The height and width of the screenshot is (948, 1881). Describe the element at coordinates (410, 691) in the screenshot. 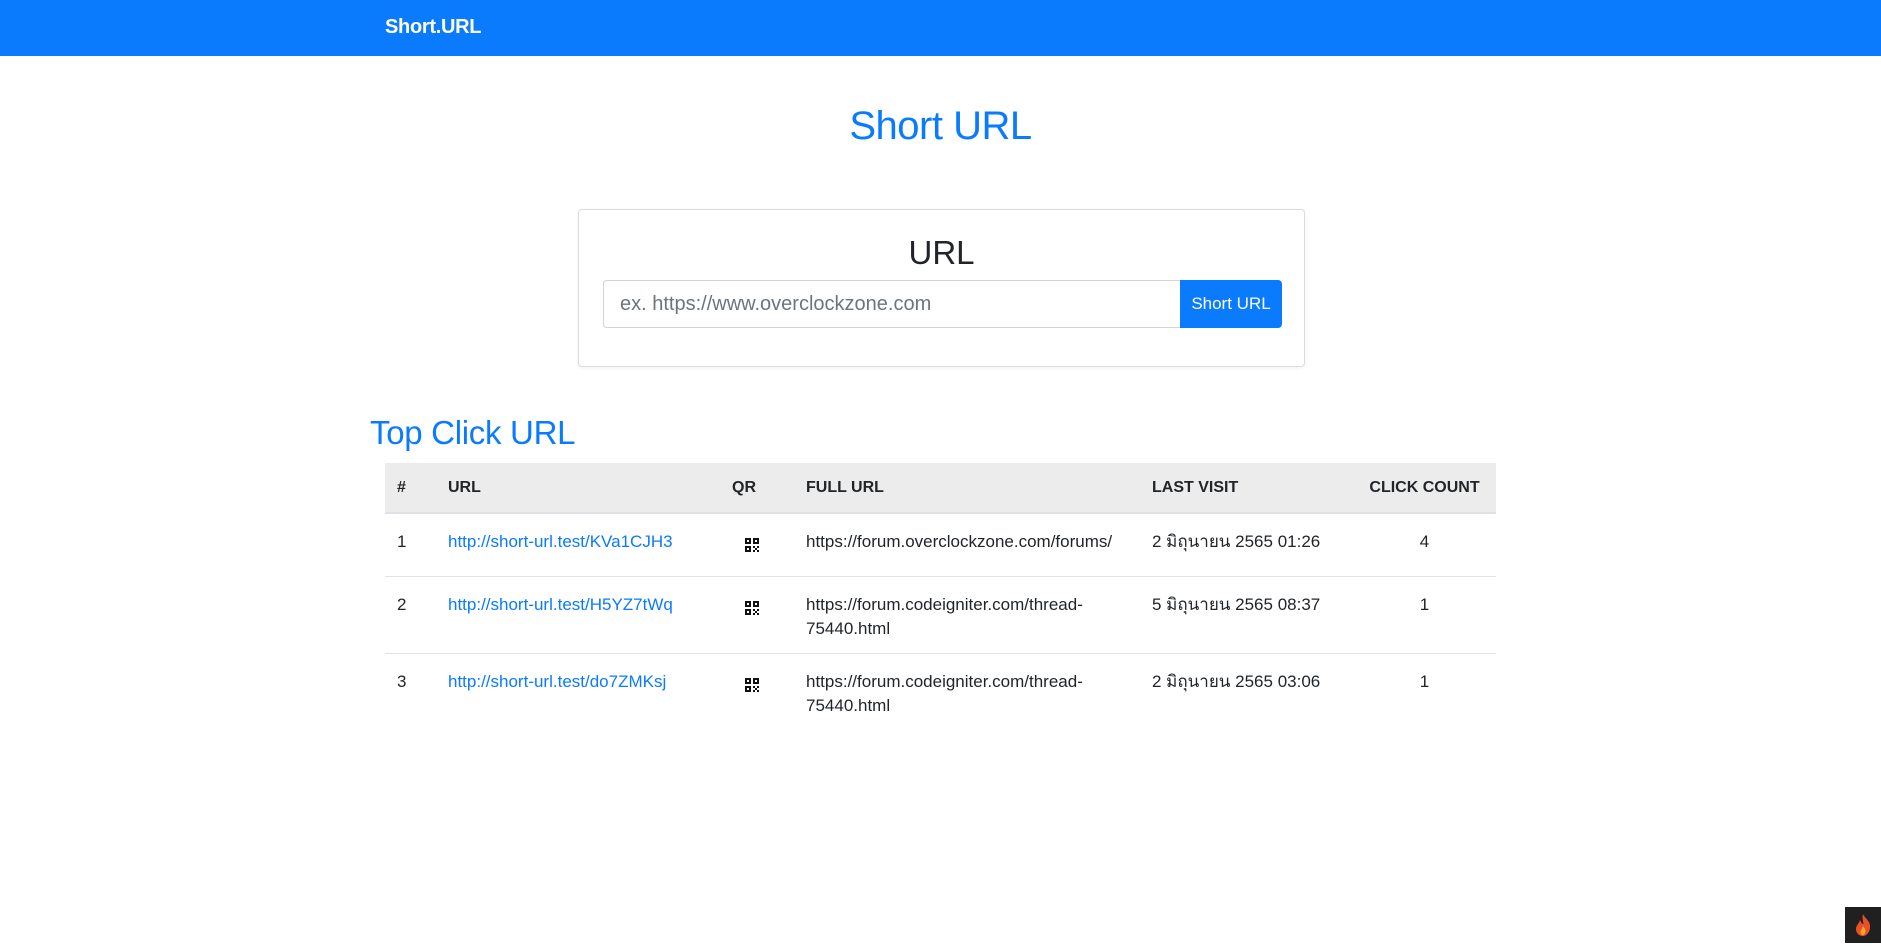

I see `row-number: 3` at that location.